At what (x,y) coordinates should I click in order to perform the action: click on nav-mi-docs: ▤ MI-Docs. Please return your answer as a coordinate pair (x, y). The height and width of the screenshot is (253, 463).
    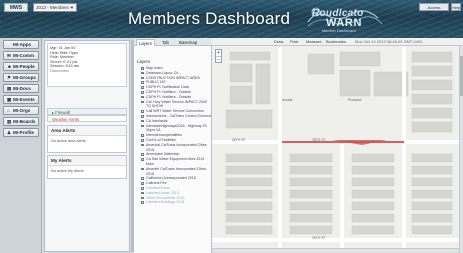
    Looking at the image, I should click on (21, 88).